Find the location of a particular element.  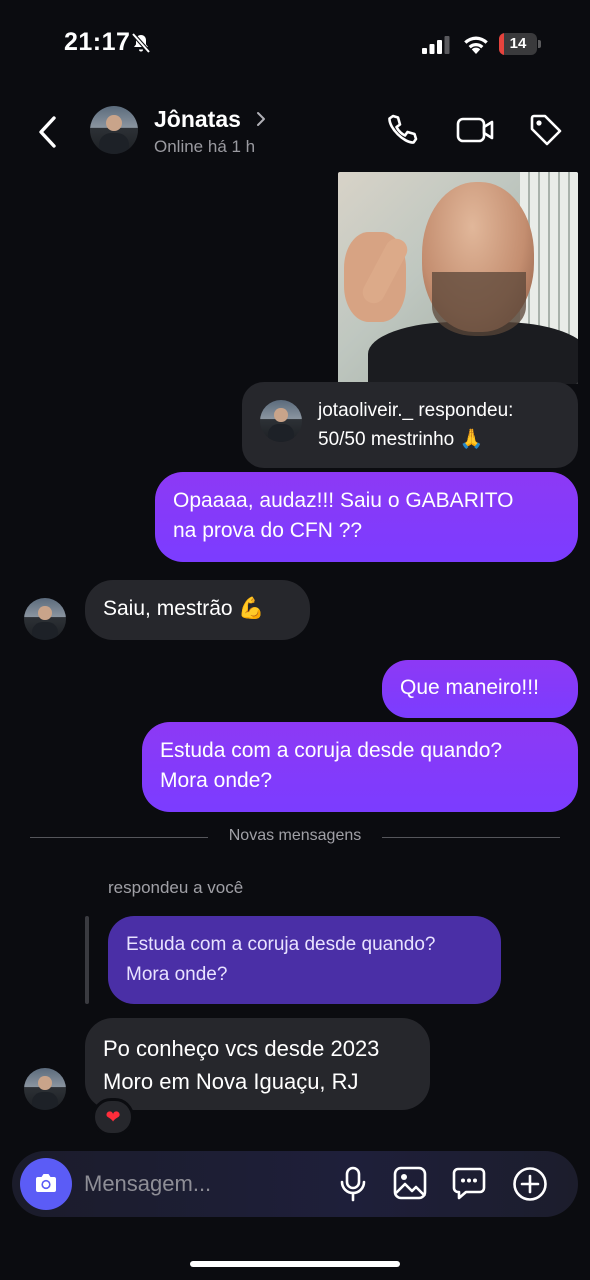

gallery-icon is located at coordinates (410, 1183).